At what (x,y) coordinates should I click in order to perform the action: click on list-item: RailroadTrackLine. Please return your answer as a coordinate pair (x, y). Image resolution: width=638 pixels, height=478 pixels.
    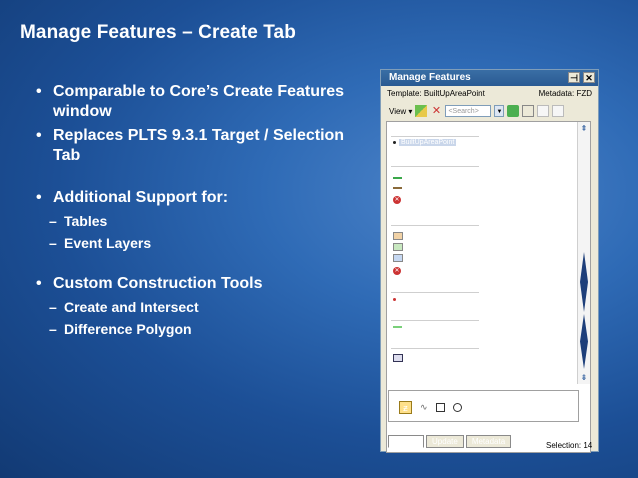
    Looking at the image, I should click on (427, 187).